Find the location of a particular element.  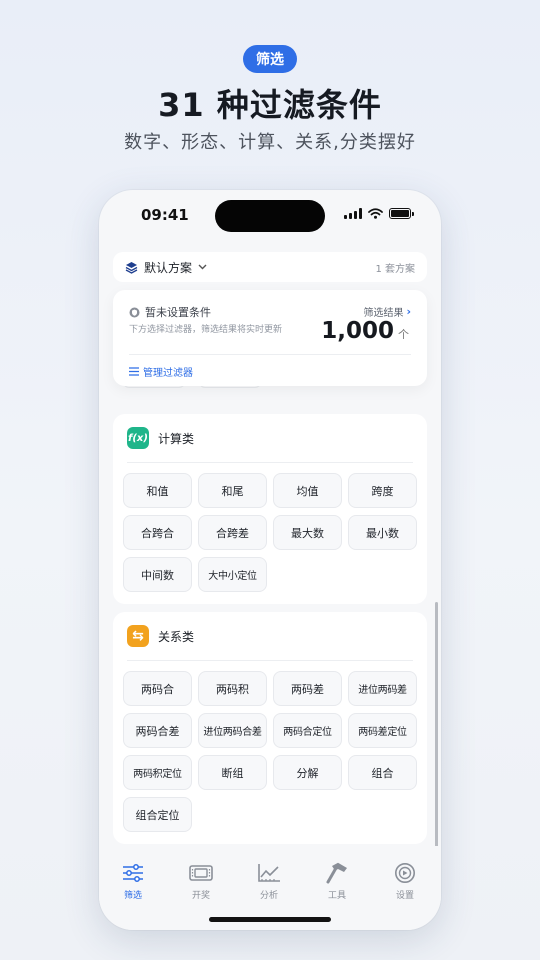

chevron-down-icon is located at coordinates (202, 267).